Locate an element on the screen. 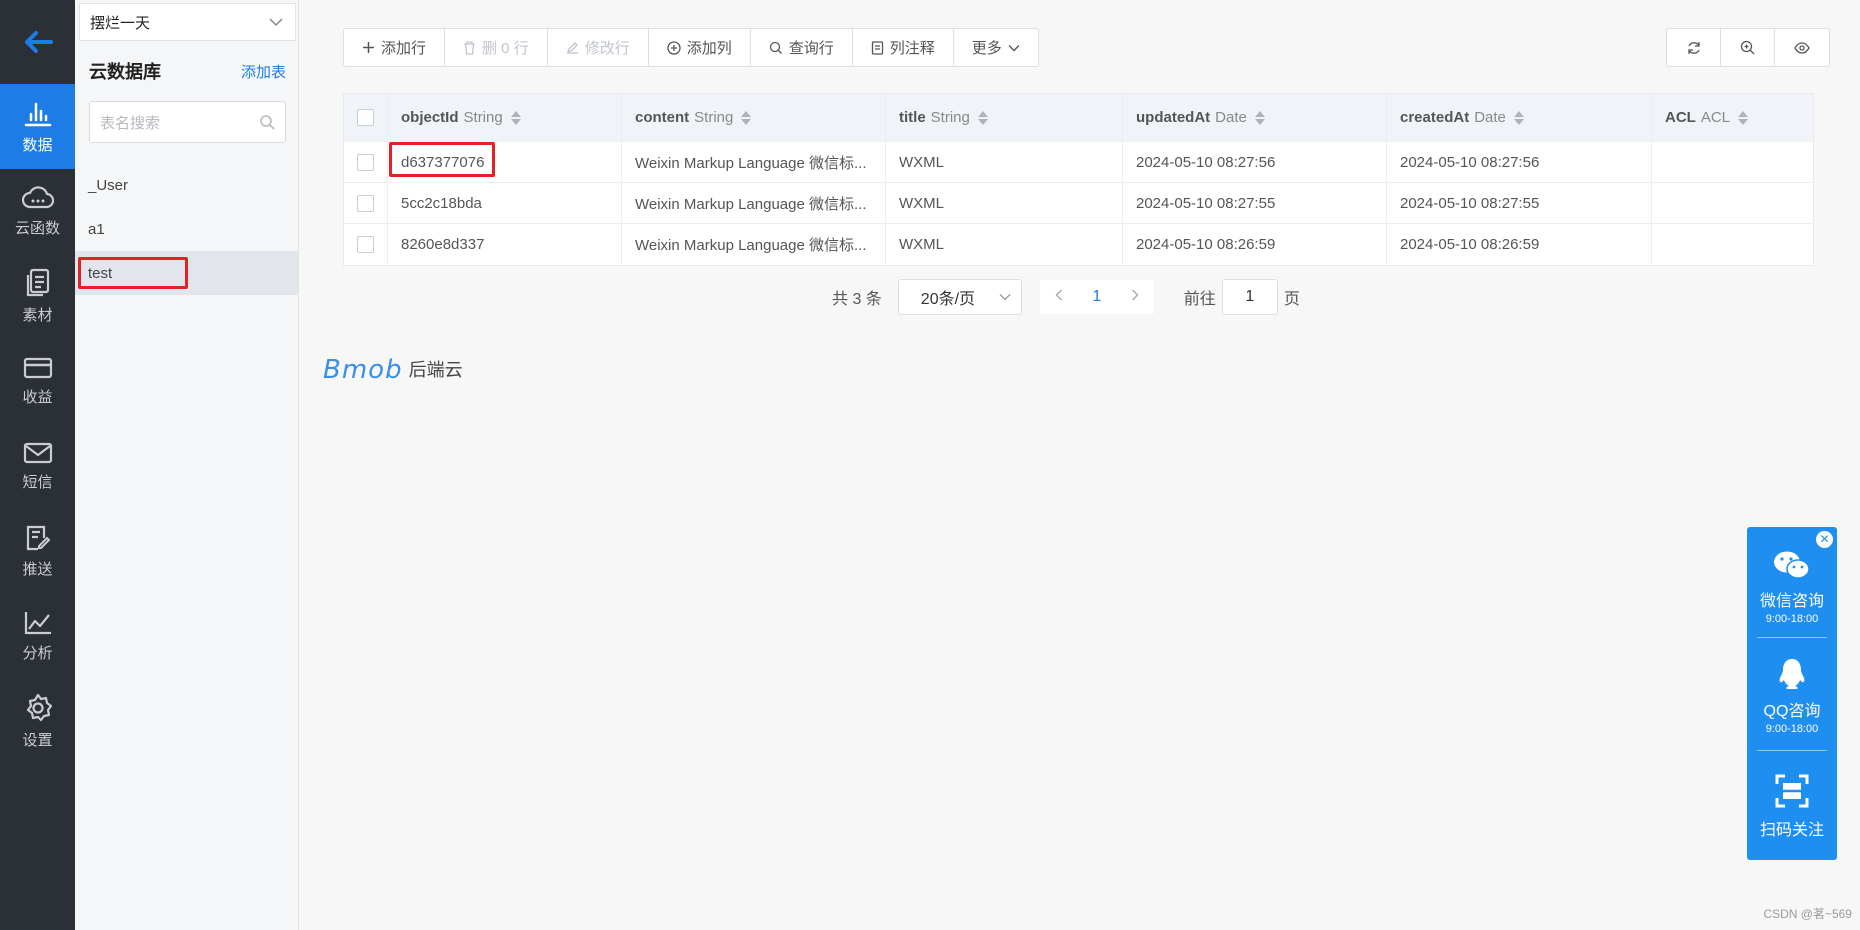 This screenshot has height=930, width=1860. close-icon: ✕ is located at coordinates (1824, 539).